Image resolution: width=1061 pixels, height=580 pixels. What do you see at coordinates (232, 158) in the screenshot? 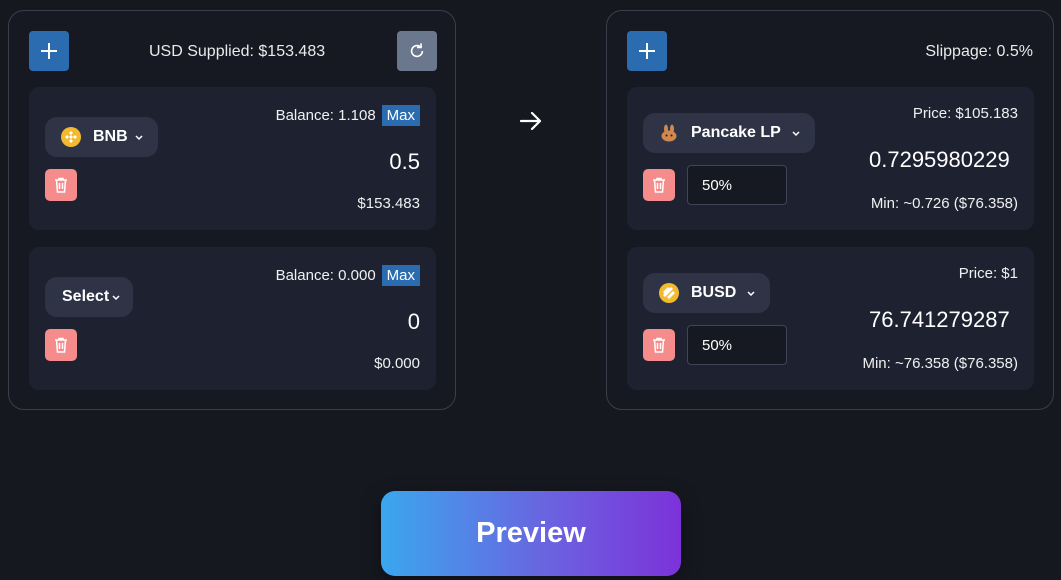
I see `input-card-bnb: BNB Balance: 1.108 Max 0.5 $153.483` at bounding box center [232, 158].